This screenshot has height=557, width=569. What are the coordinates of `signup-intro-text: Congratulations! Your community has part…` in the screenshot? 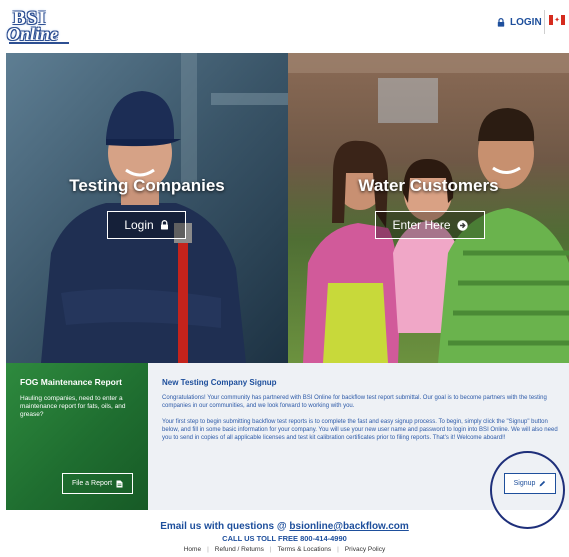 It's located at (354, 402).